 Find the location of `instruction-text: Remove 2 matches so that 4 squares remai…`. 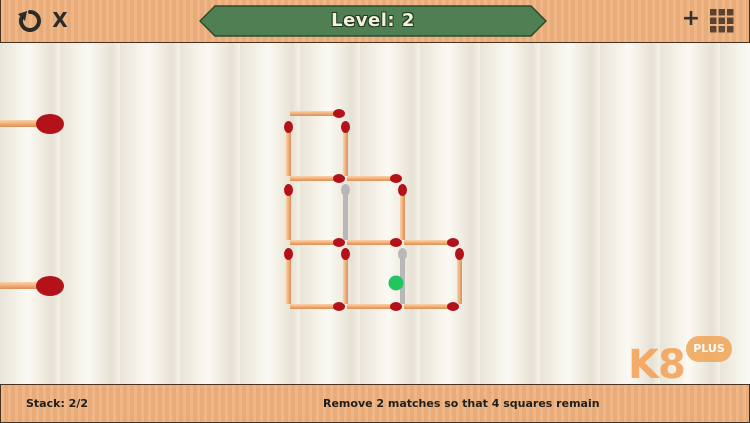

instruction-text: Remove 2 matches so that 4 squares remai… is located at coordinates (461, 403).